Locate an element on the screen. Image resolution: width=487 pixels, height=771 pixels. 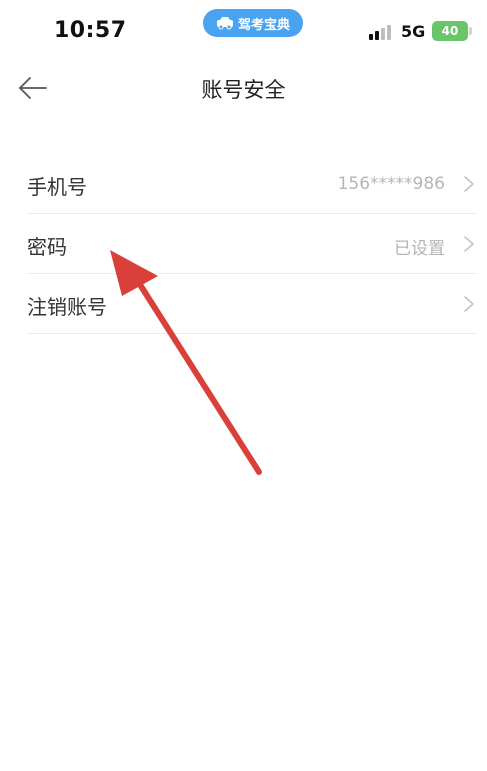
status-time: 10:57 is located at coordinates (90, 30).